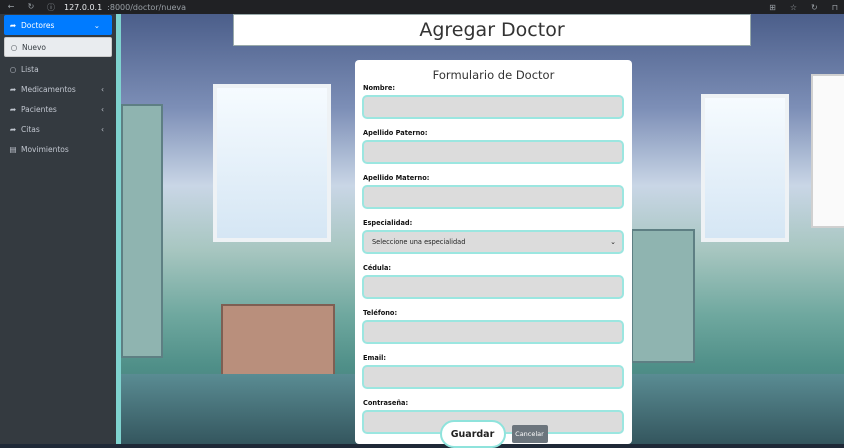 Image resolution: width=844 pixels, height=448 pixels. What do you see at coordinates (493, 287) in the screenshot?
I see `cedula-input` at bounding box center [493, 287].